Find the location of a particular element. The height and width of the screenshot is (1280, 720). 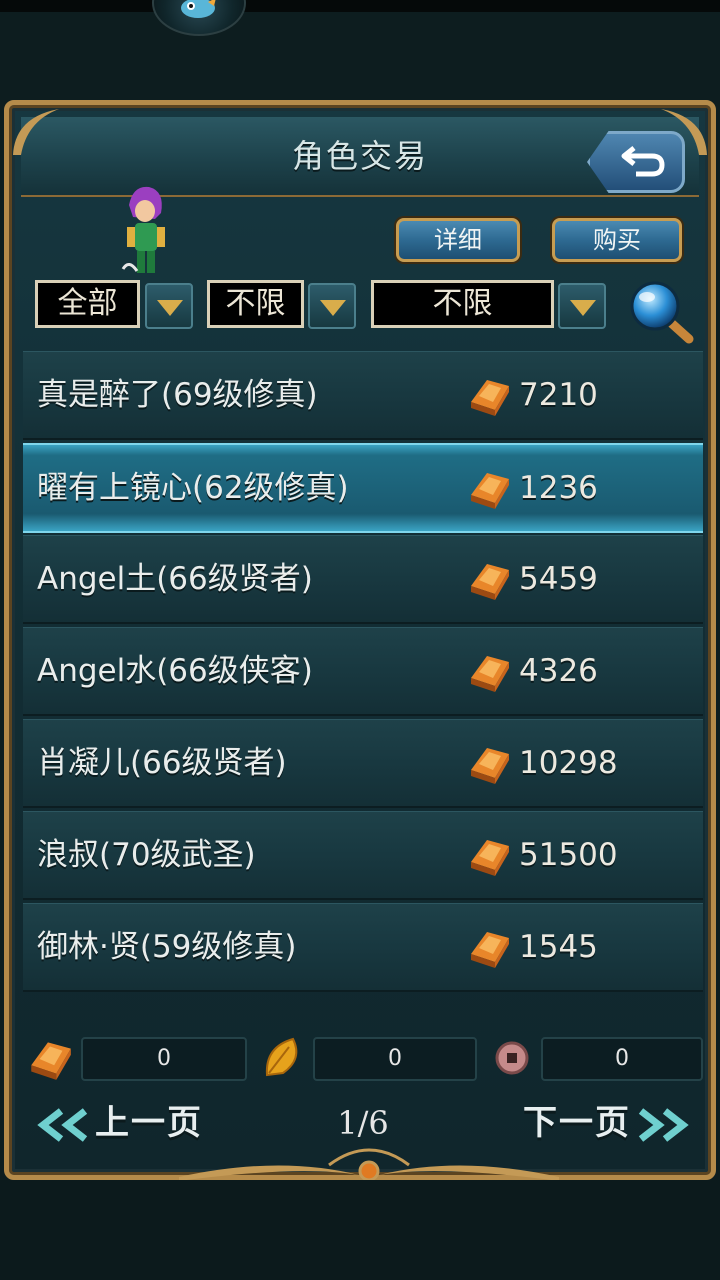

copper-coin-balance: 0 is located at coordinates (622, 1059).